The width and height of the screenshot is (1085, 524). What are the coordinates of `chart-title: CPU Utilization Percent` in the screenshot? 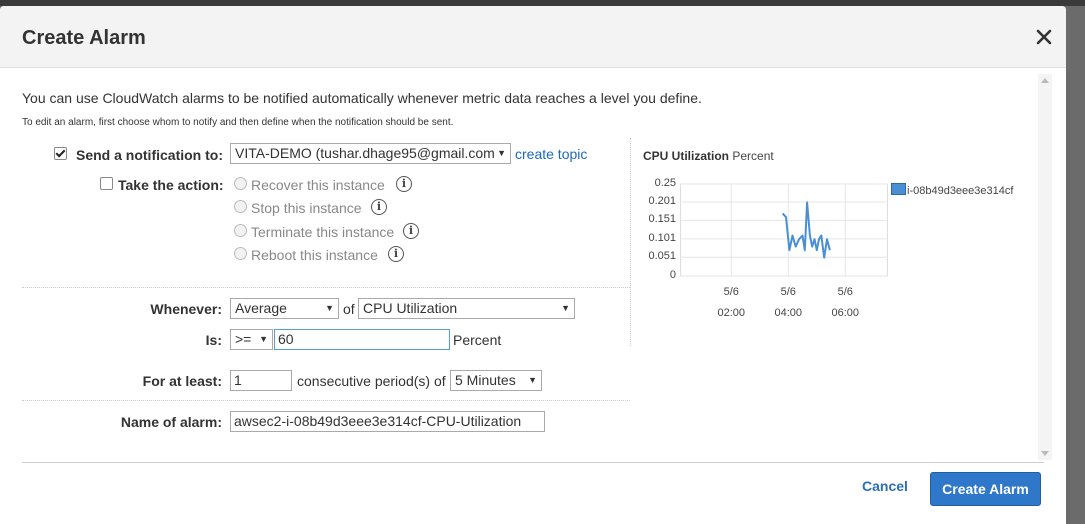 It's located at (708, 156).